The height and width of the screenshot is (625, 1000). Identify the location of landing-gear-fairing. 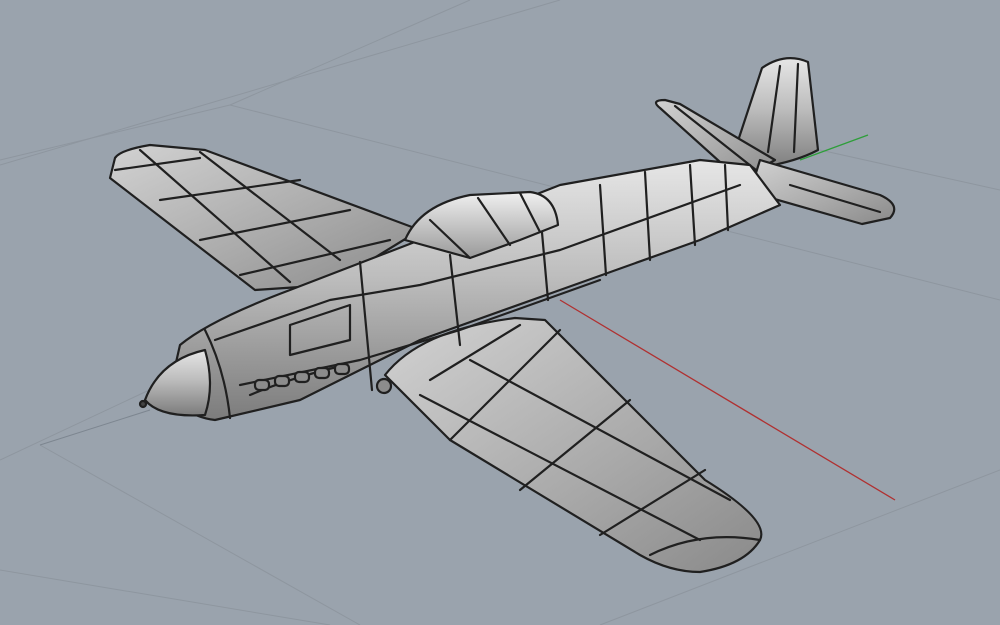
(384, 386).